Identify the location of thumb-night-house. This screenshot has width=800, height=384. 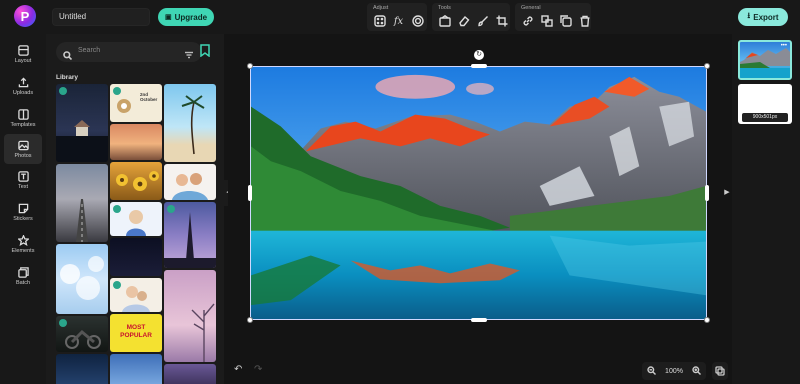
(82, 123).